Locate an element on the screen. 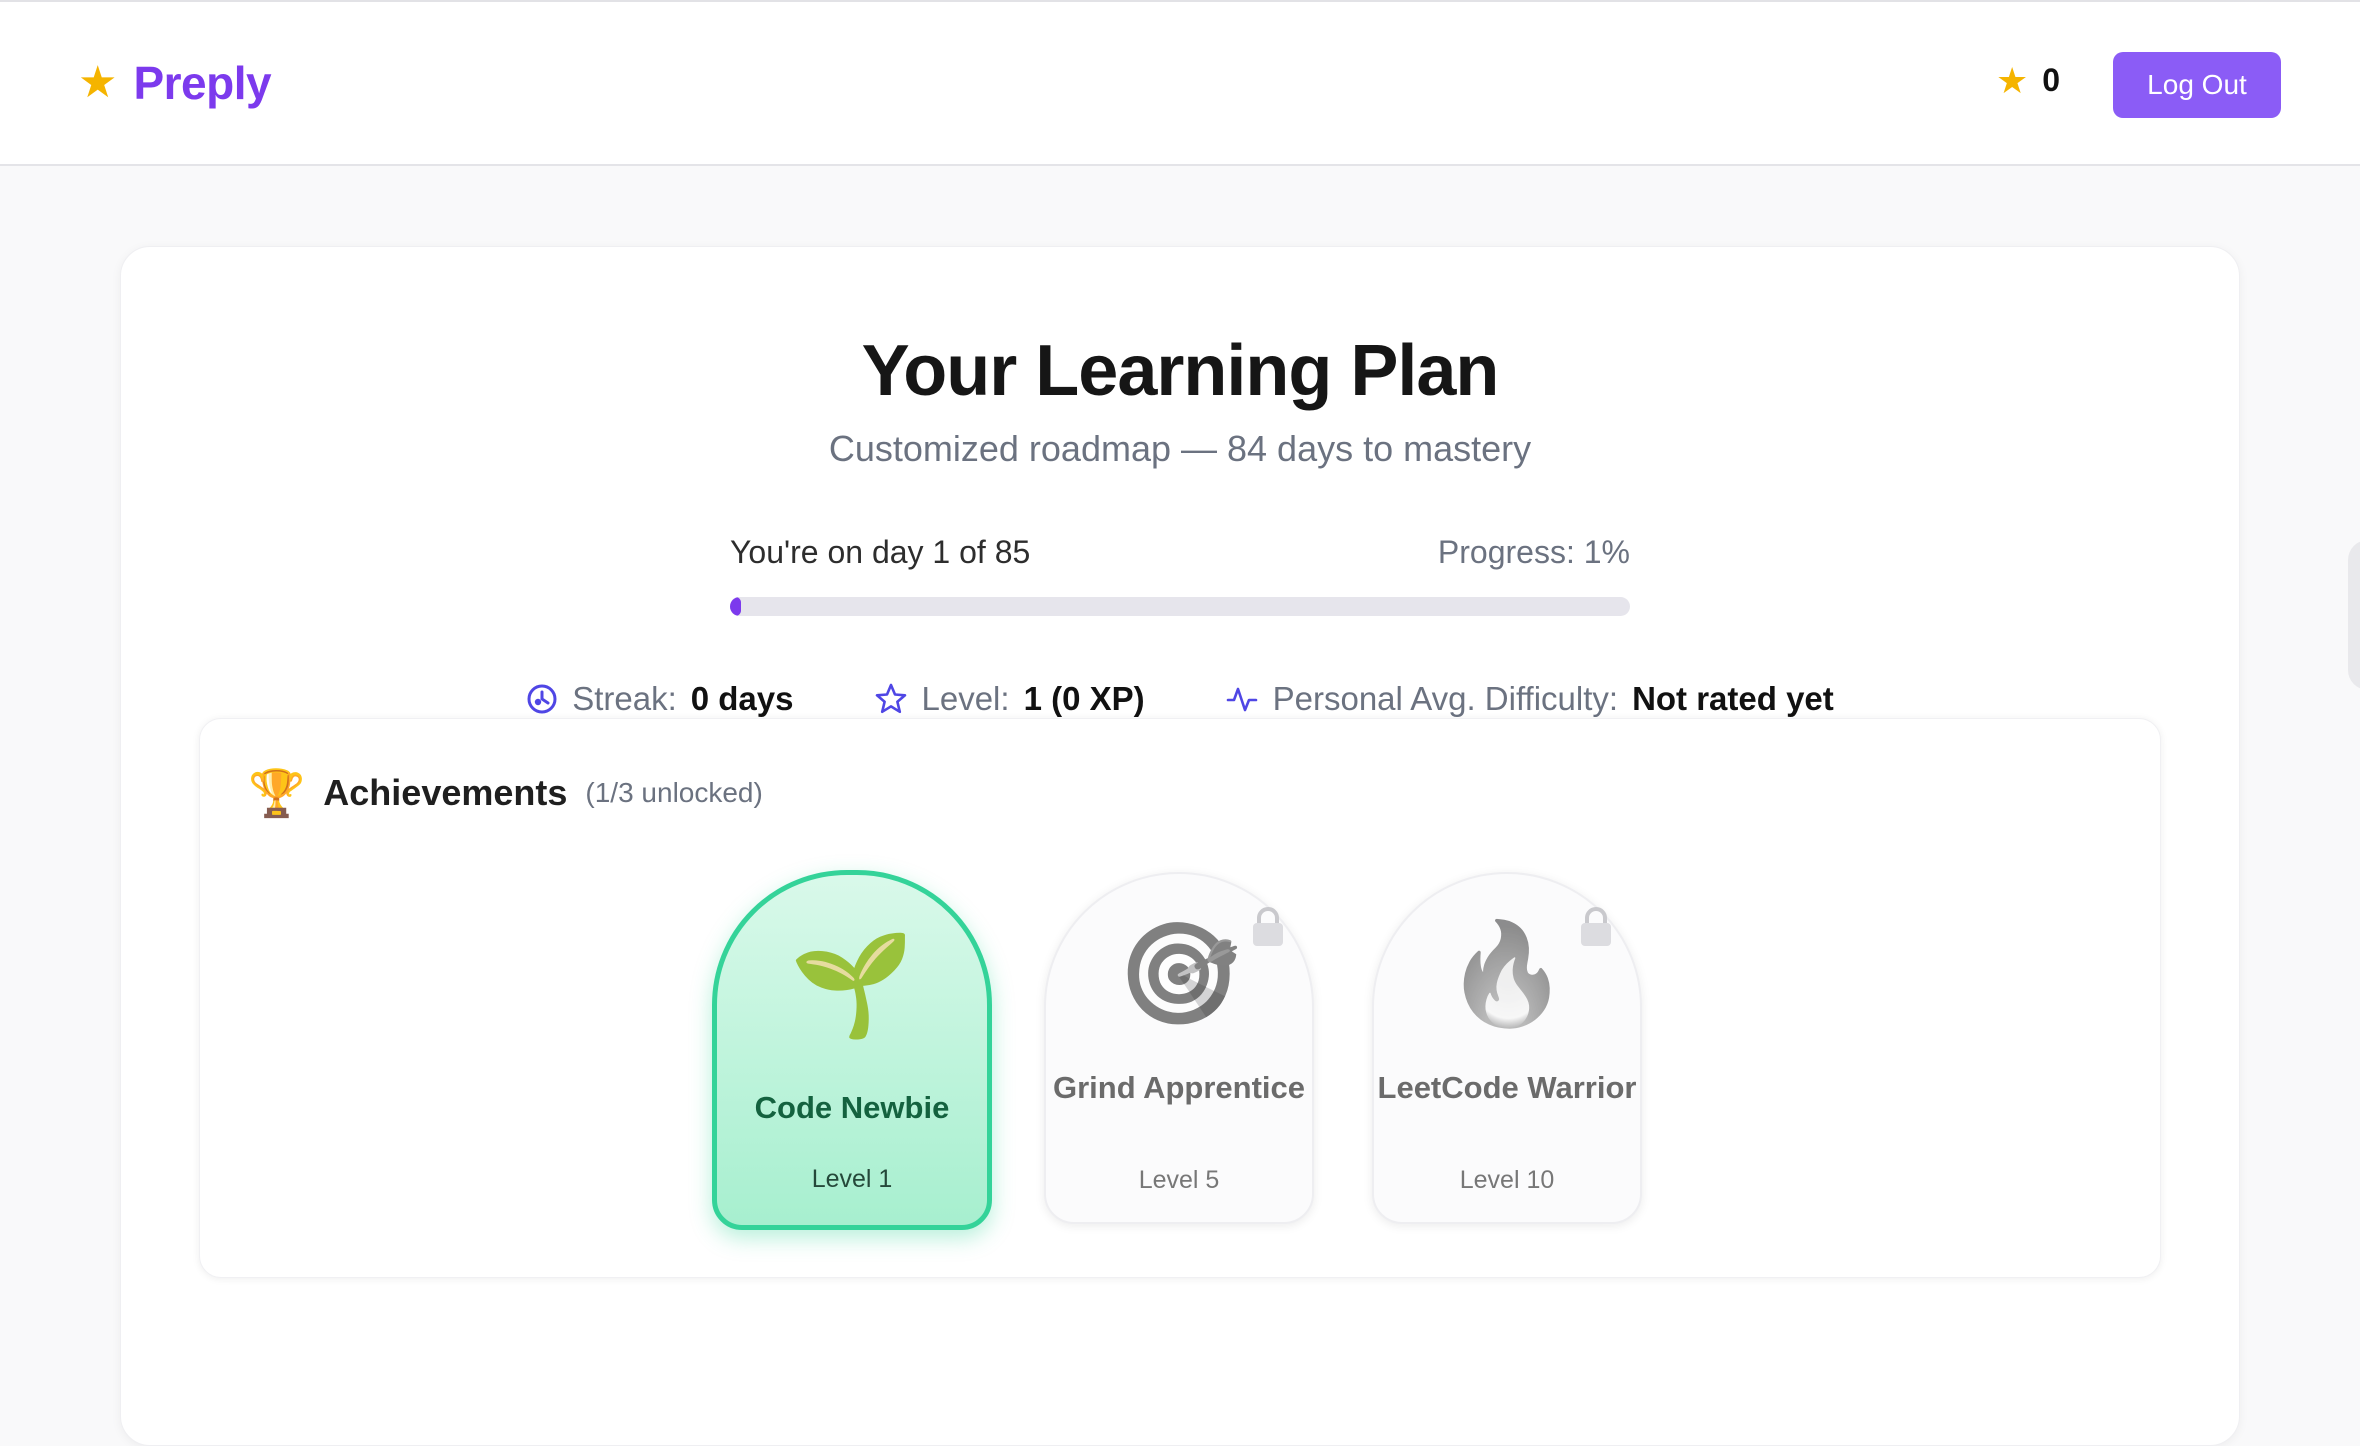  progress-bar is located at coordinates (1180, 606).